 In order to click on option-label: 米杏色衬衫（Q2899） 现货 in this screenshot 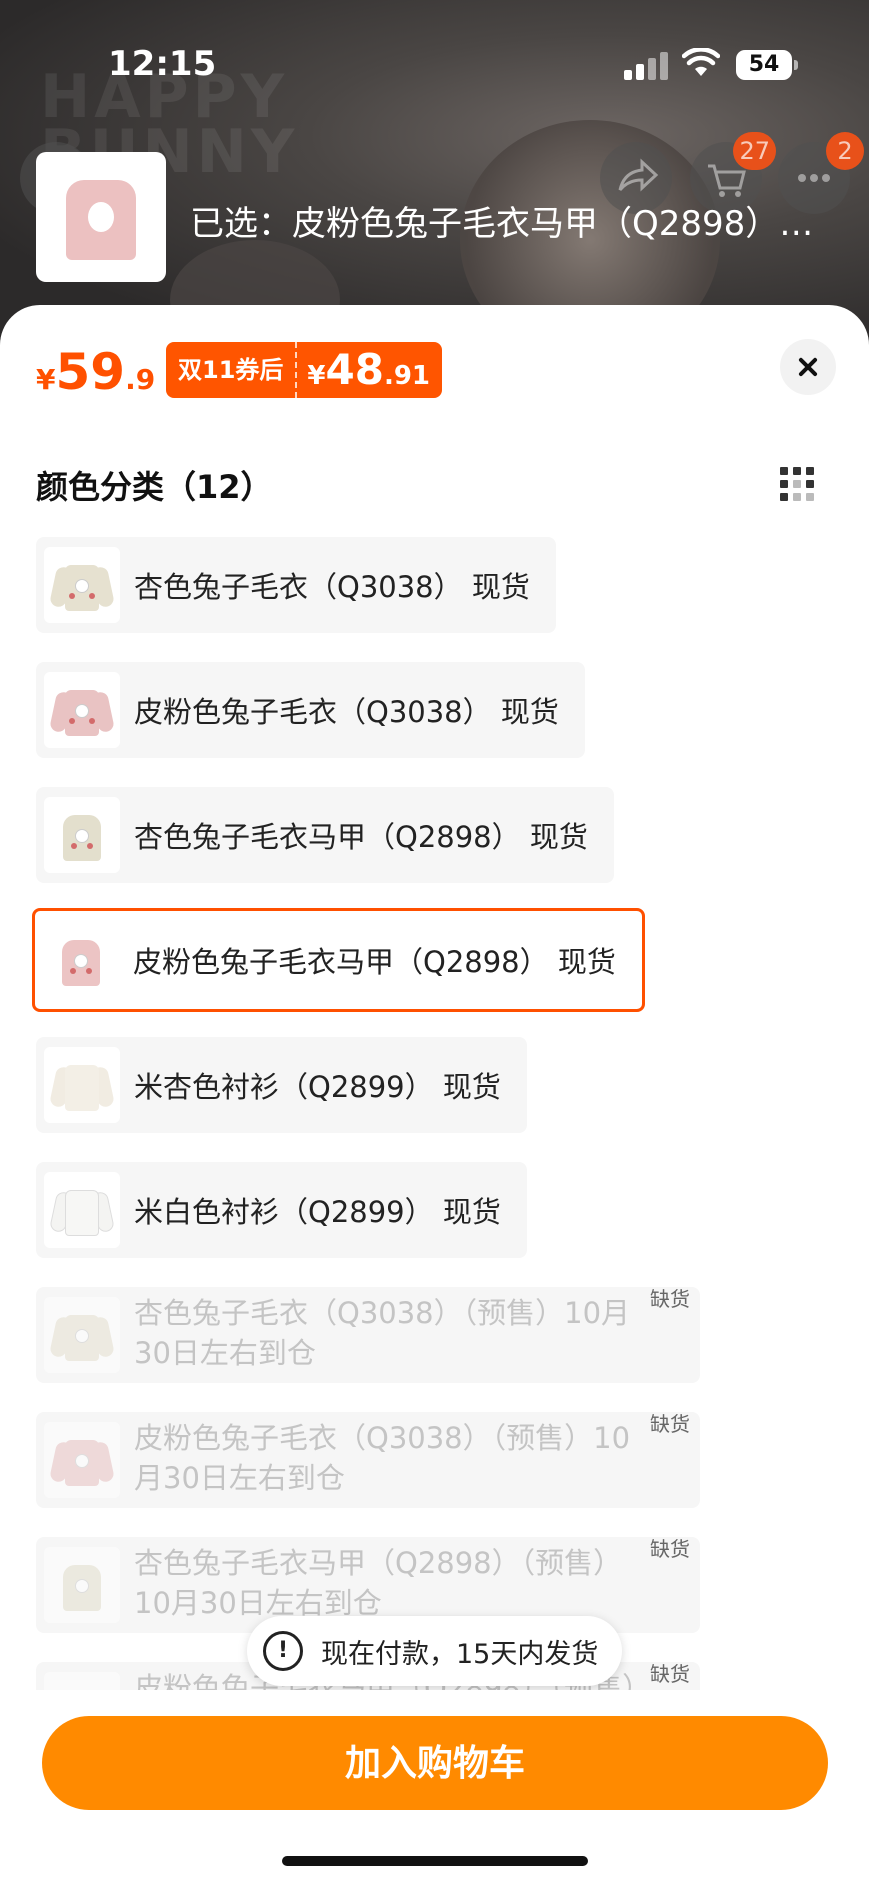, I will do `click(317, 1087)`.